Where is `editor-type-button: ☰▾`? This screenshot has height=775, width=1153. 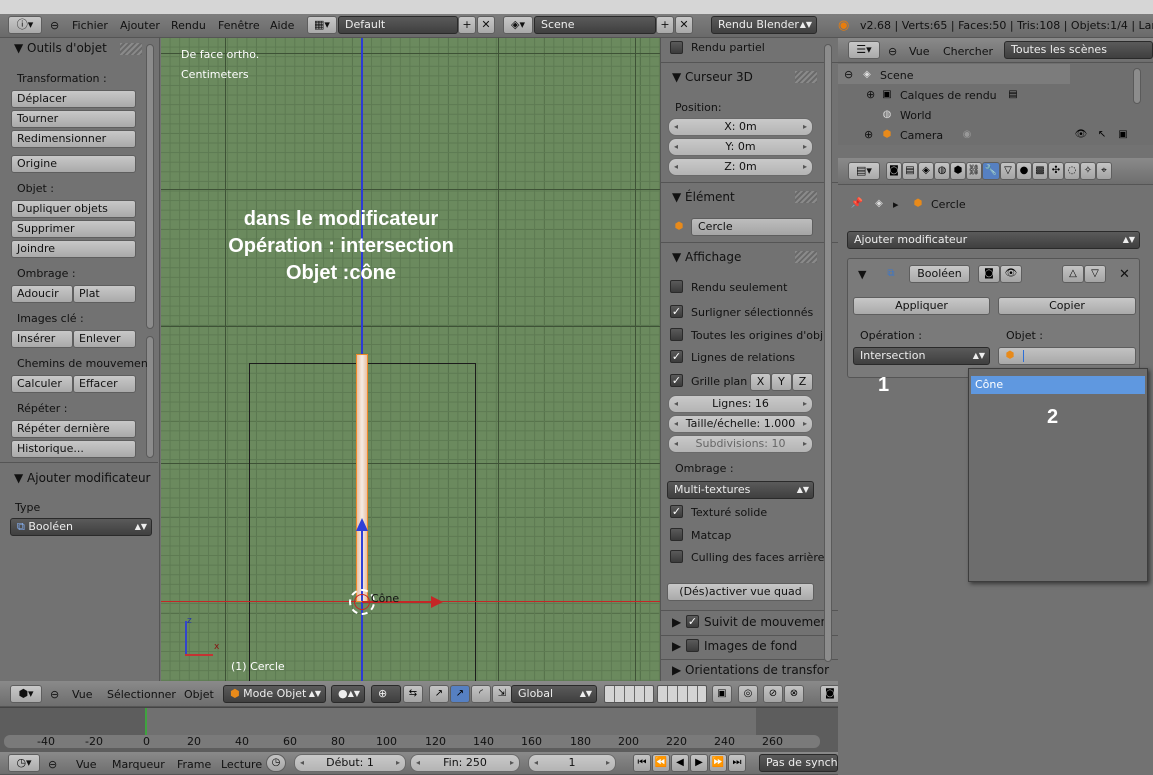 editor-type-button: ☰▾ is located at coordinates (864, 50).